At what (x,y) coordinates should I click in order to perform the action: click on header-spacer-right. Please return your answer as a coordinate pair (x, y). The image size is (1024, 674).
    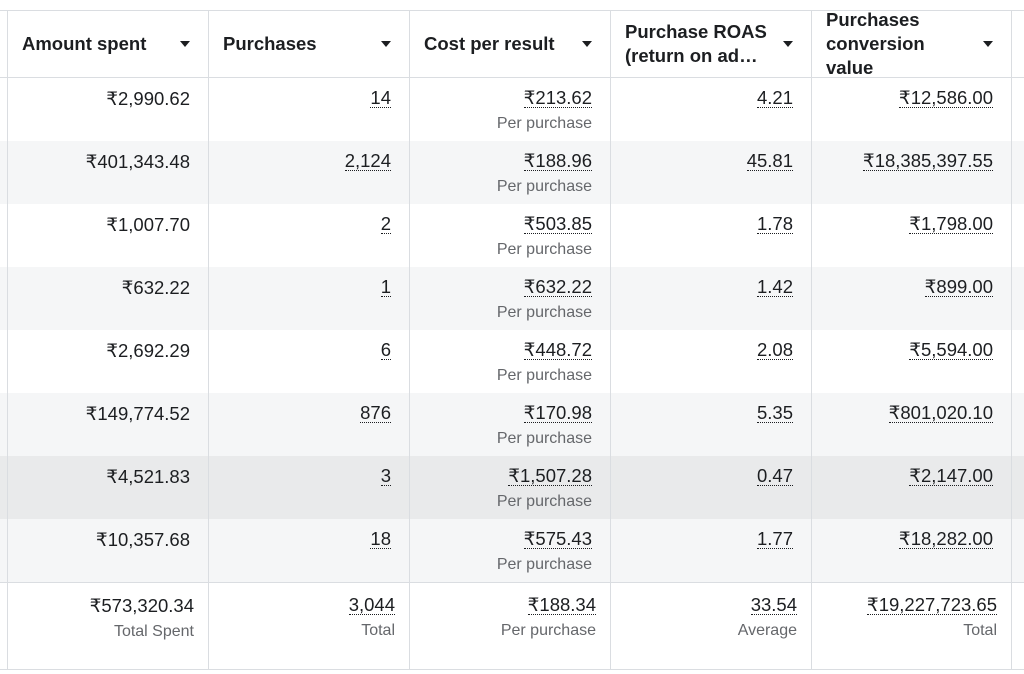
    Looking at the image, I should click on (1018, 44).